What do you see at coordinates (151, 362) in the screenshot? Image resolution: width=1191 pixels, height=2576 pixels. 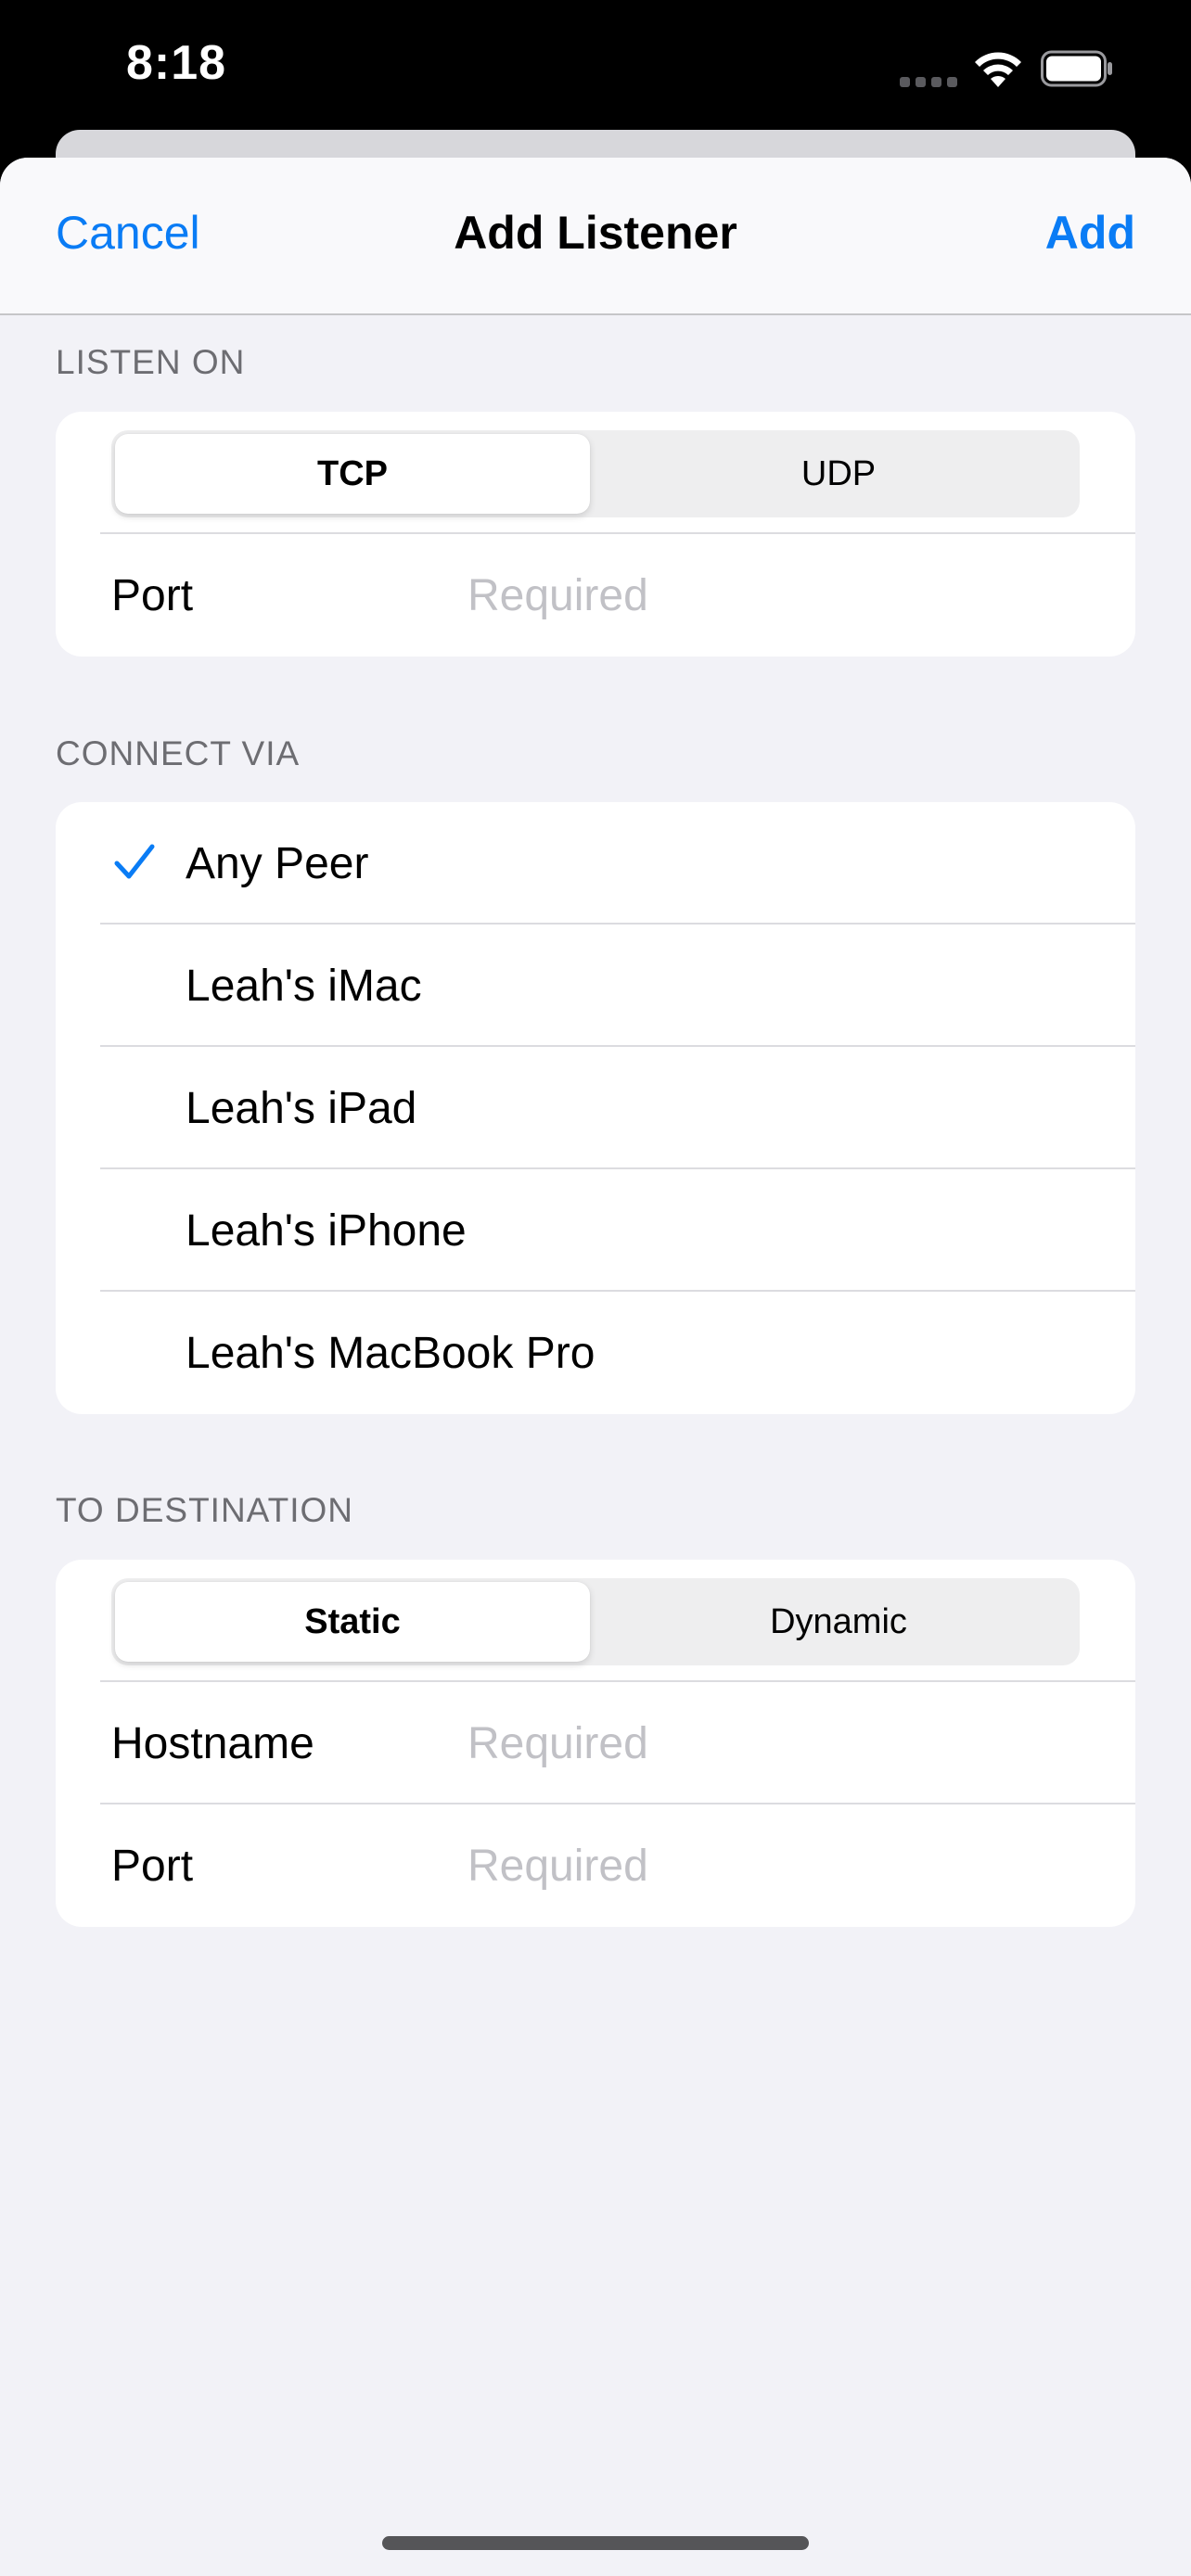 I see `listen-on-header: LISTEN ON` at bounding box center [151, 362].